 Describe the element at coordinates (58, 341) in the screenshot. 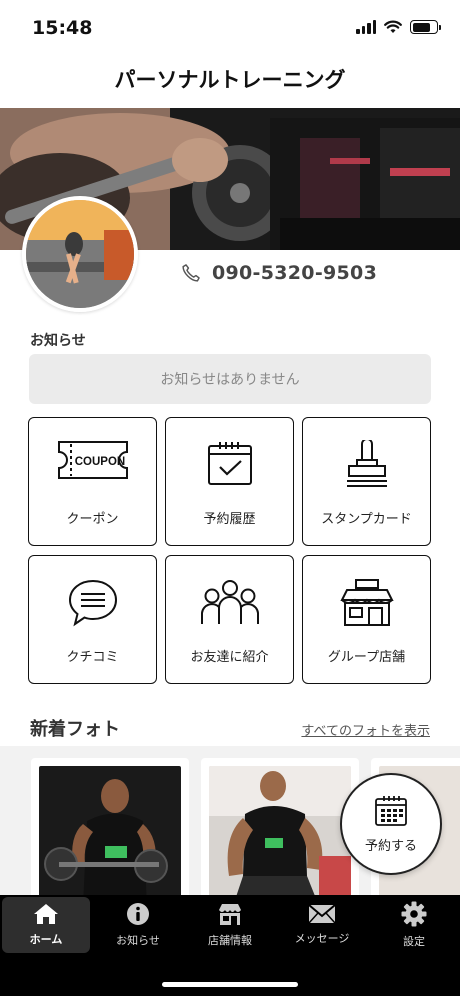

I see `notice-label: お知らせ` at that location.